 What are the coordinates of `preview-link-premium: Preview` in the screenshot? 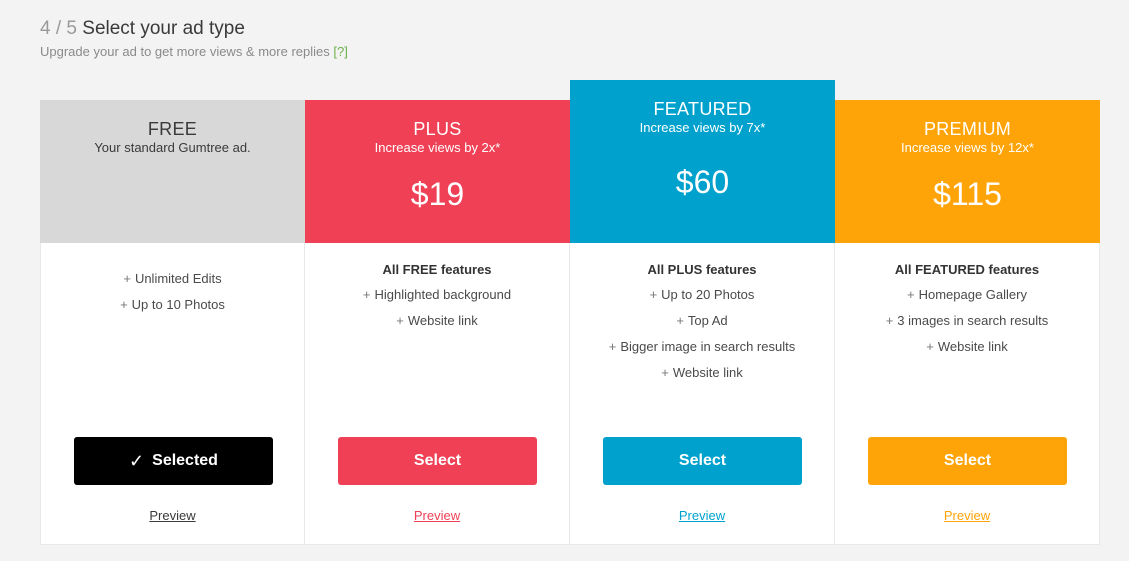 It's located at (967, 515).